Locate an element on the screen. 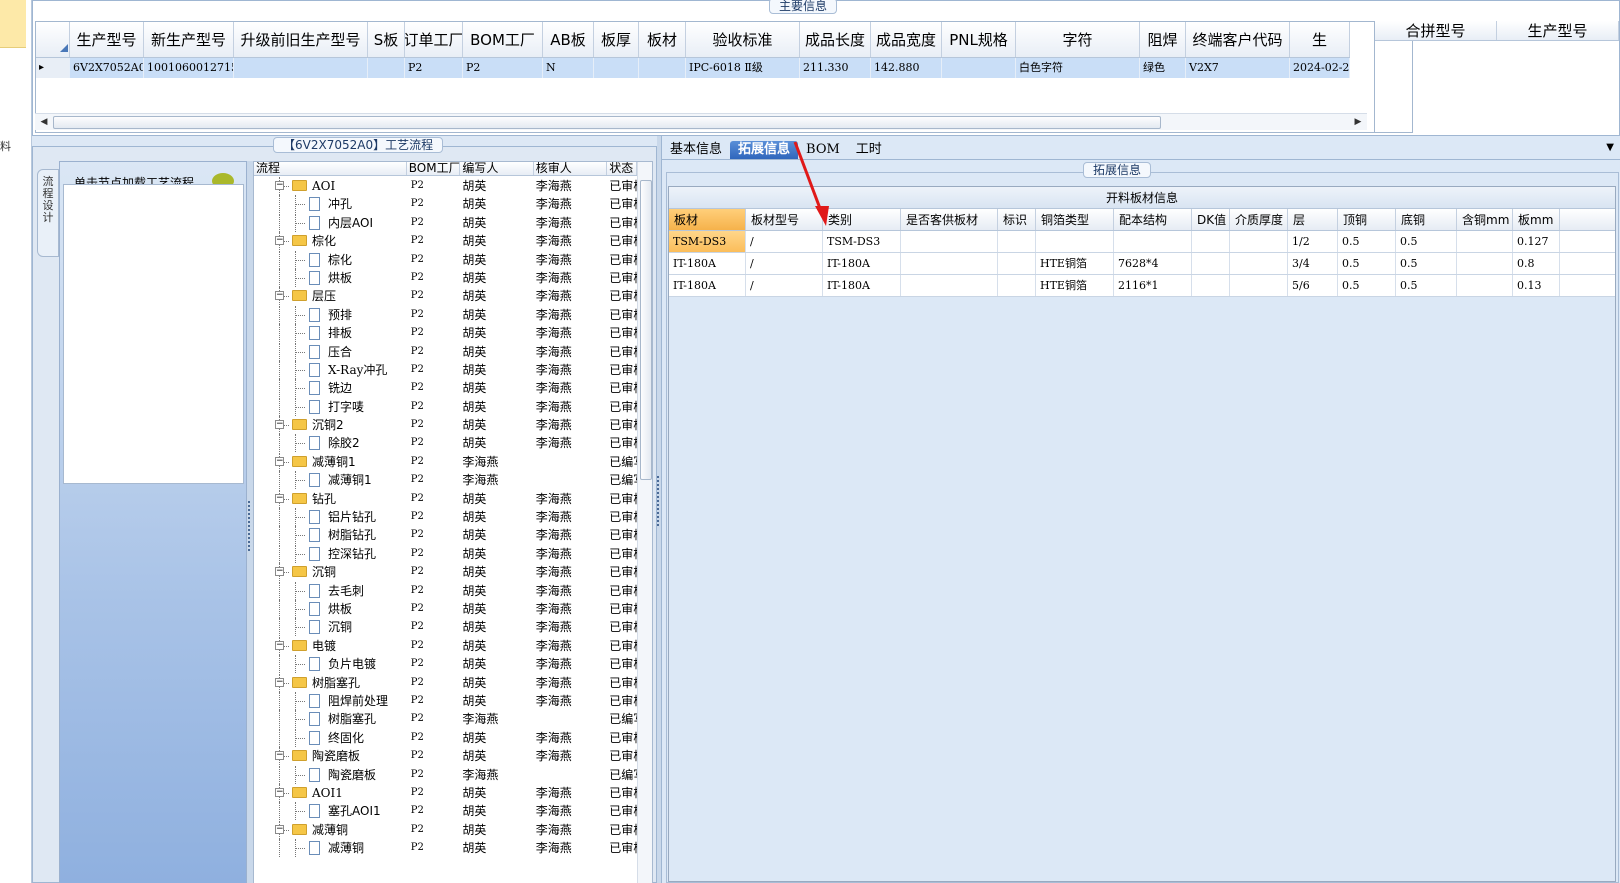 This screenshot has height=883, width=1620. main-col-header: BOM工厂 is located at coordinates (503, 39).